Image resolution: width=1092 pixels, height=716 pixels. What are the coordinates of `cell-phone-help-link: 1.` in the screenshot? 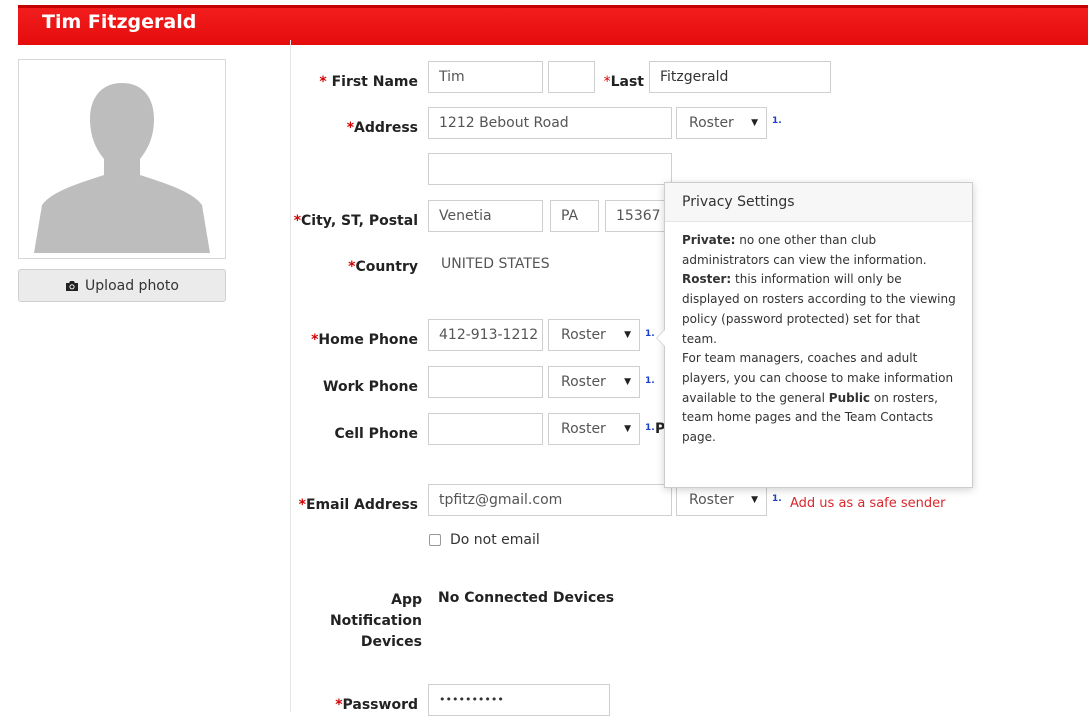 It's located at (650, 428).